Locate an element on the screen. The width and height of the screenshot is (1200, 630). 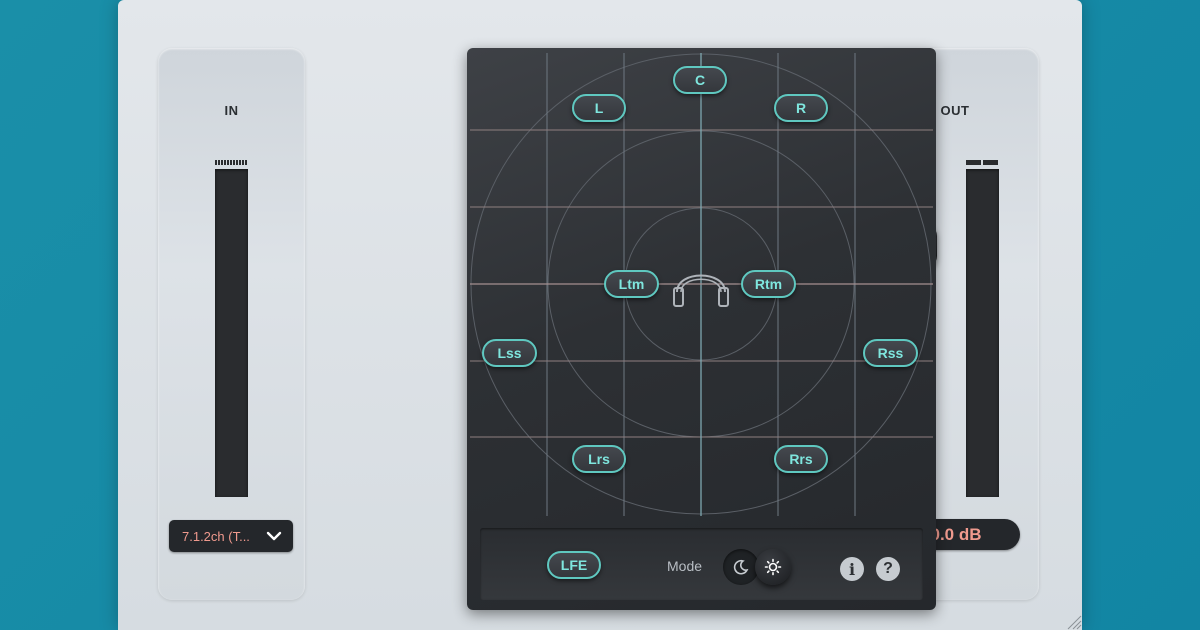
bottom-control-bar: LFE Mode i ? is located at coordinates (701, 564).